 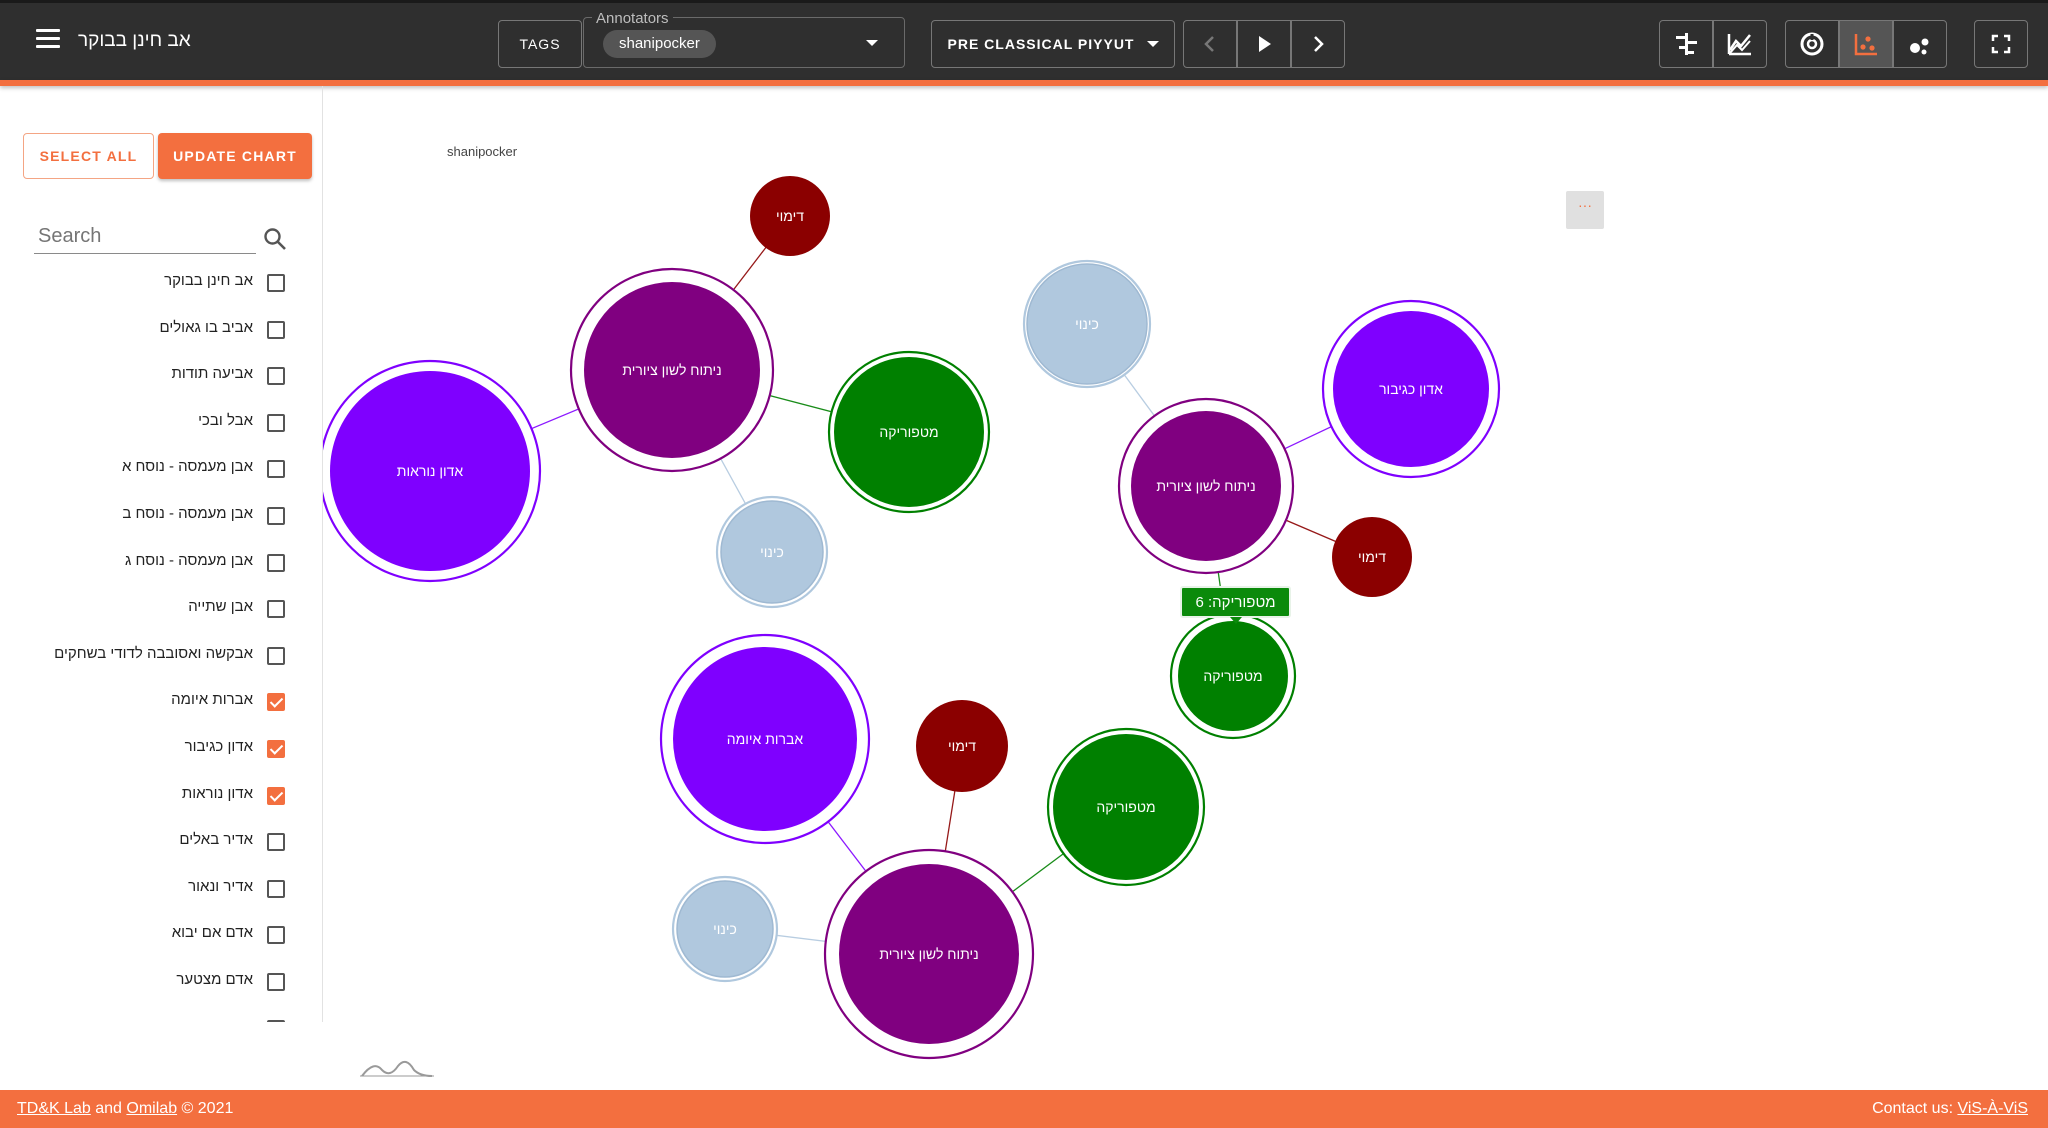 I want to click on list-item: אדיר באלים, so click(x=150, y=844).